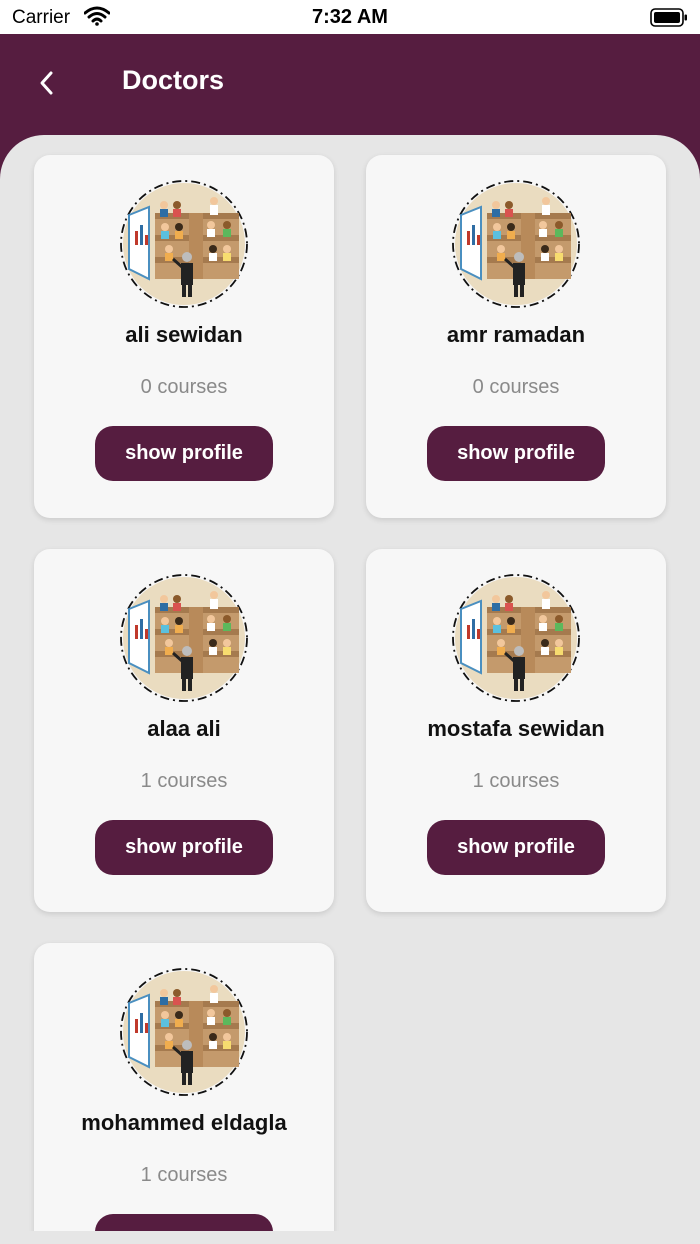 Image resolution: width=700 pixels, height=1244 pixels. I want to click on page-title: Doctors, so click(173, 80).